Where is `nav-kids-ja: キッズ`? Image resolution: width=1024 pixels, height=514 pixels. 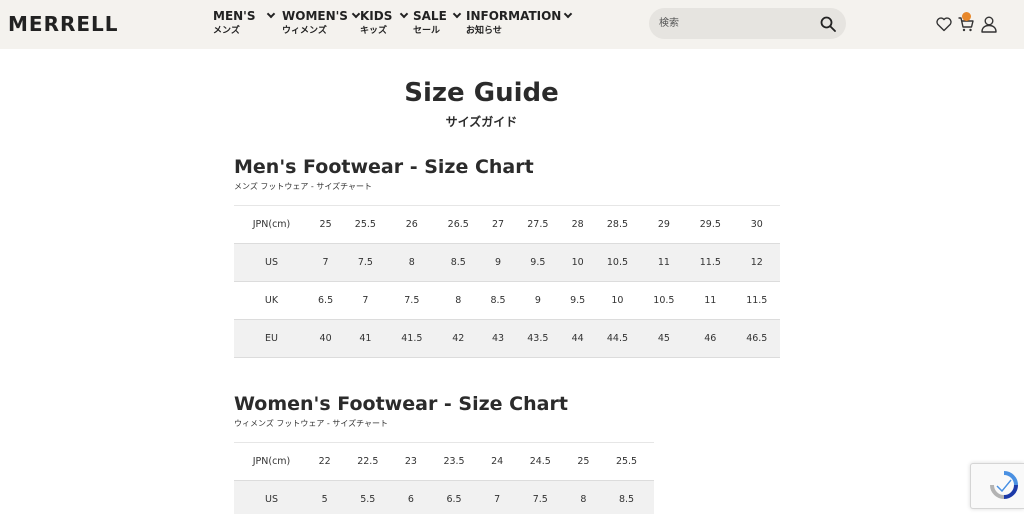 nav-kids-ja: キッズ is located at coordinates (374, 31).